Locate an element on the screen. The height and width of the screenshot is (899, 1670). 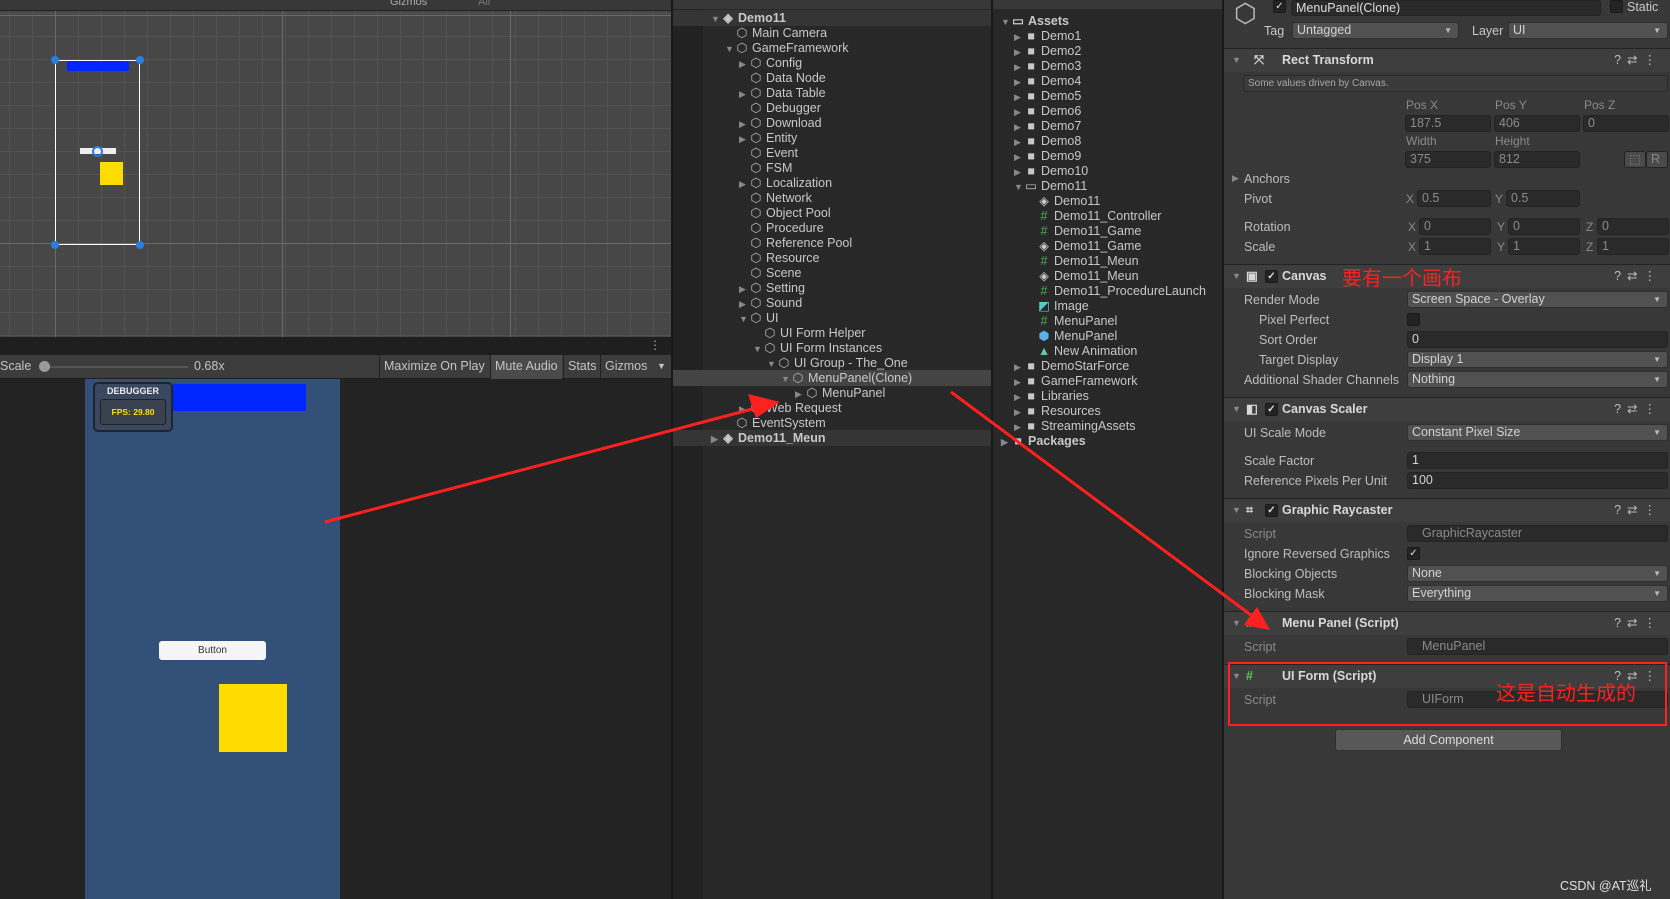
scale-factor-field: 1 is located at coordinates (1537, 460).